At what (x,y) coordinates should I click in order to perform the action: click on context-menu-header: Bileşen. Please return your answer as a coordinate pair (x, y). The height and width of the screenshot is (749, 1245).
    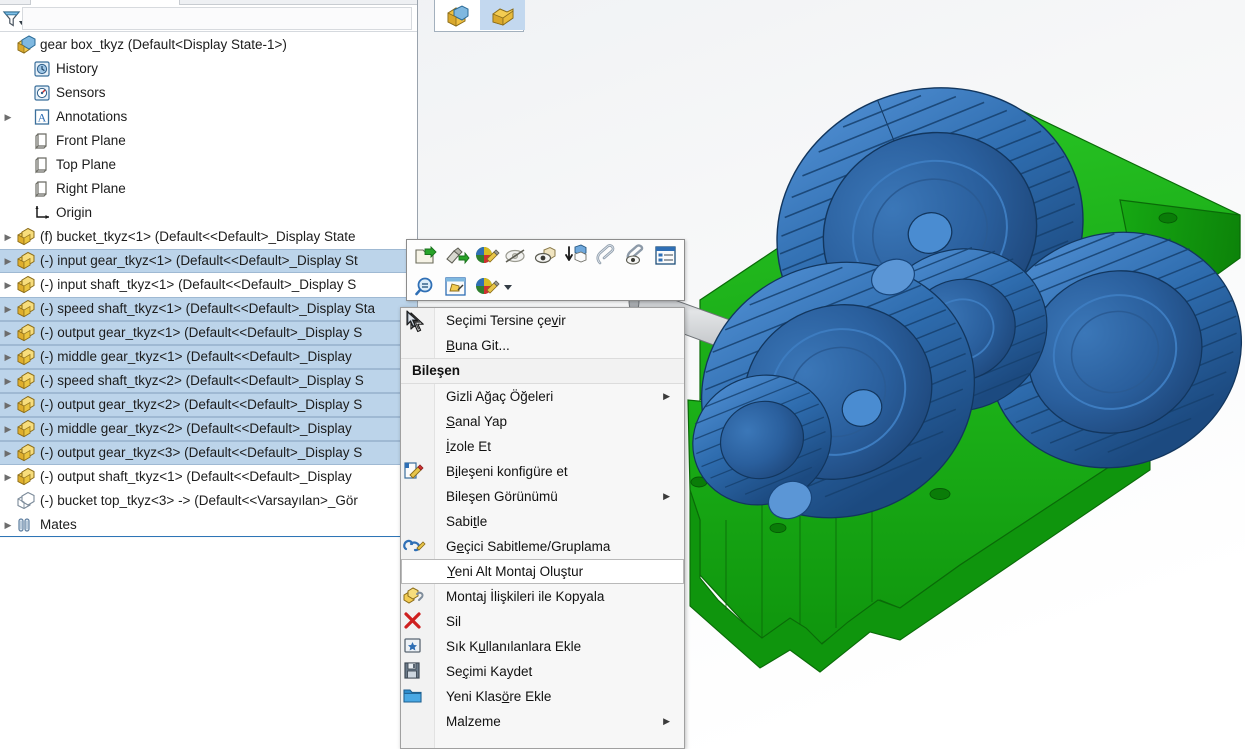
    Looking at the image, I should click on (542, 371).